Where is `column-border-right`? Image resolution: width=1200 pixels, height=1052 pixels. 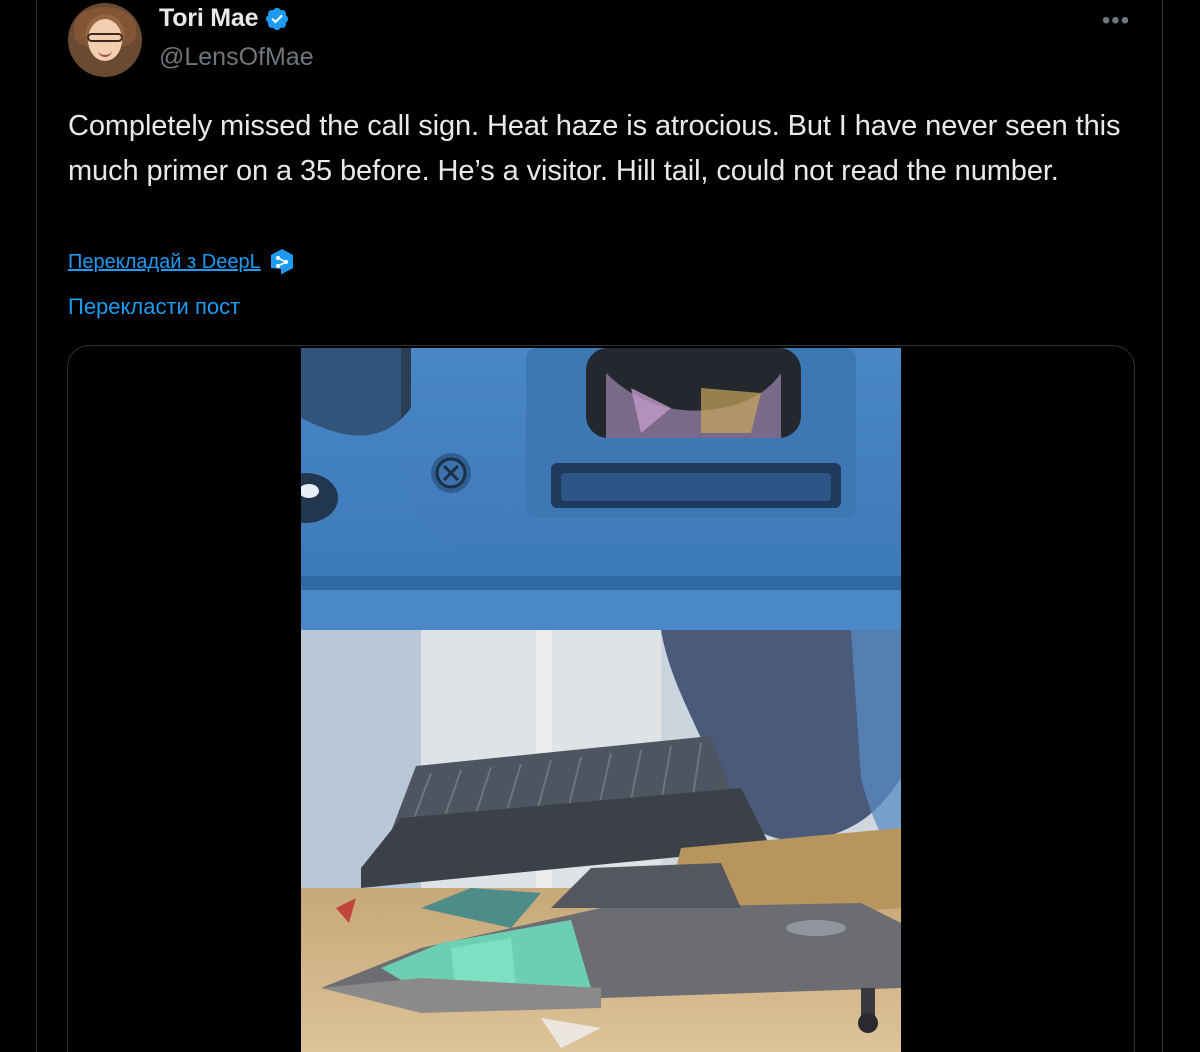
column-border-right is located at coordinates (1162, 526).